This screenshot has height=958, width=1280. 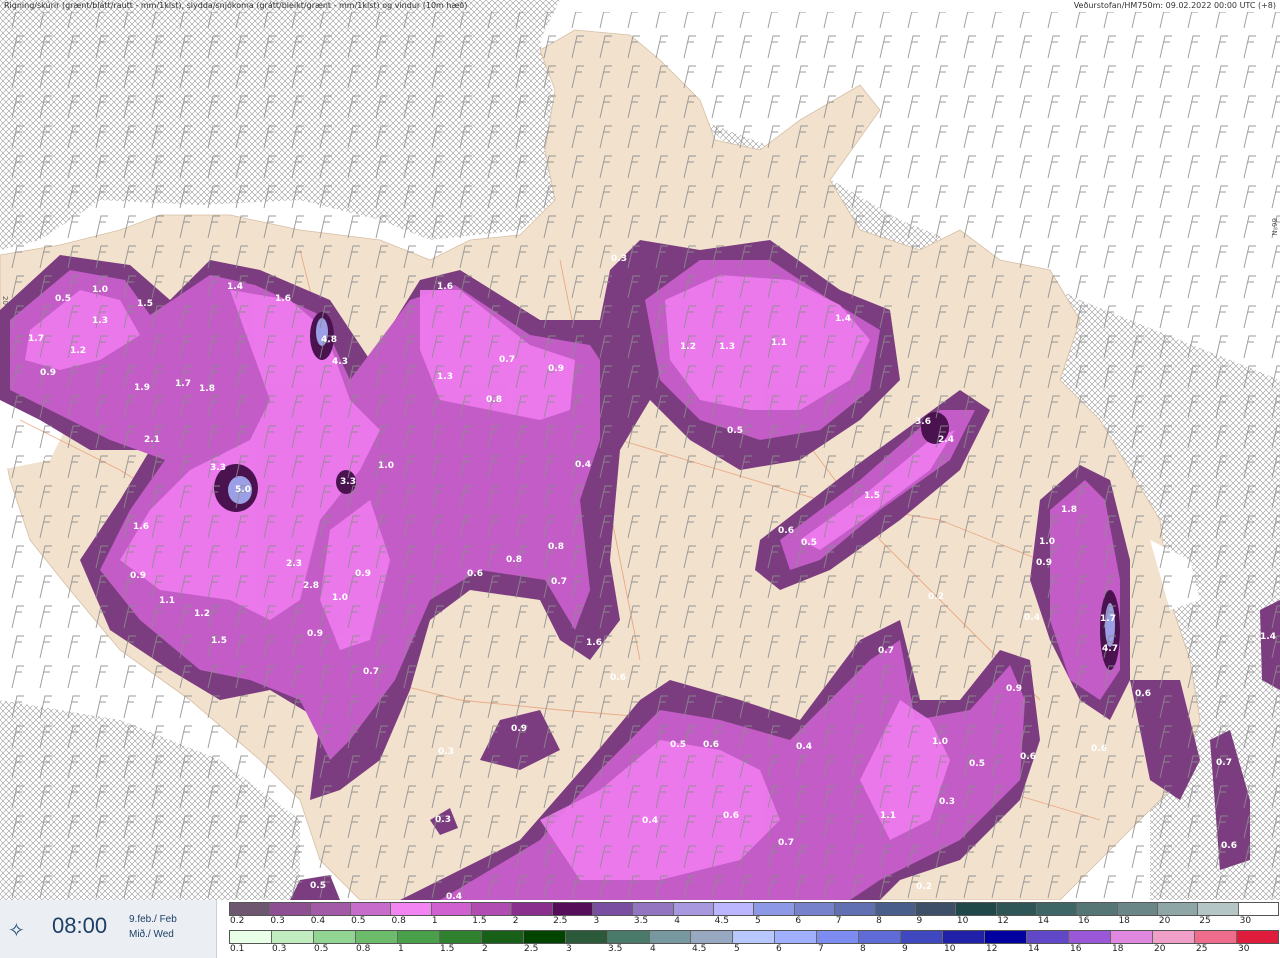 I want to click on rain-legend-bar, so click(x=754, y=937).